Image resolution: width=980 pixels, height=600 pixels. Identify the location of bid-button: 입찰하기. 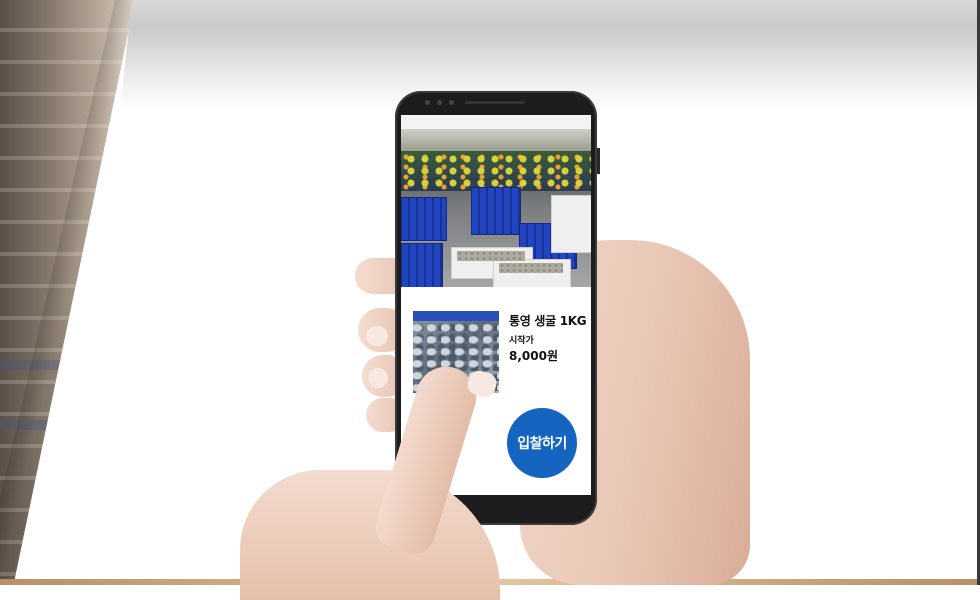
(542, 443).